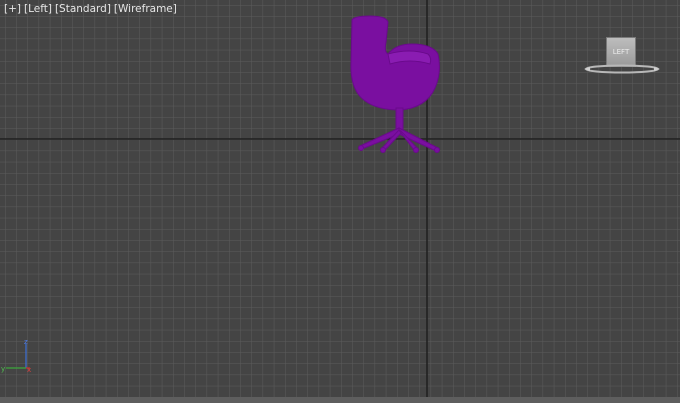 This screenshot has height=403, width=680. What do you see at coordinates (621, 52) in the screenshot?
I see `viewcube-left-face: LEFT` at bounding box center [621, 52].